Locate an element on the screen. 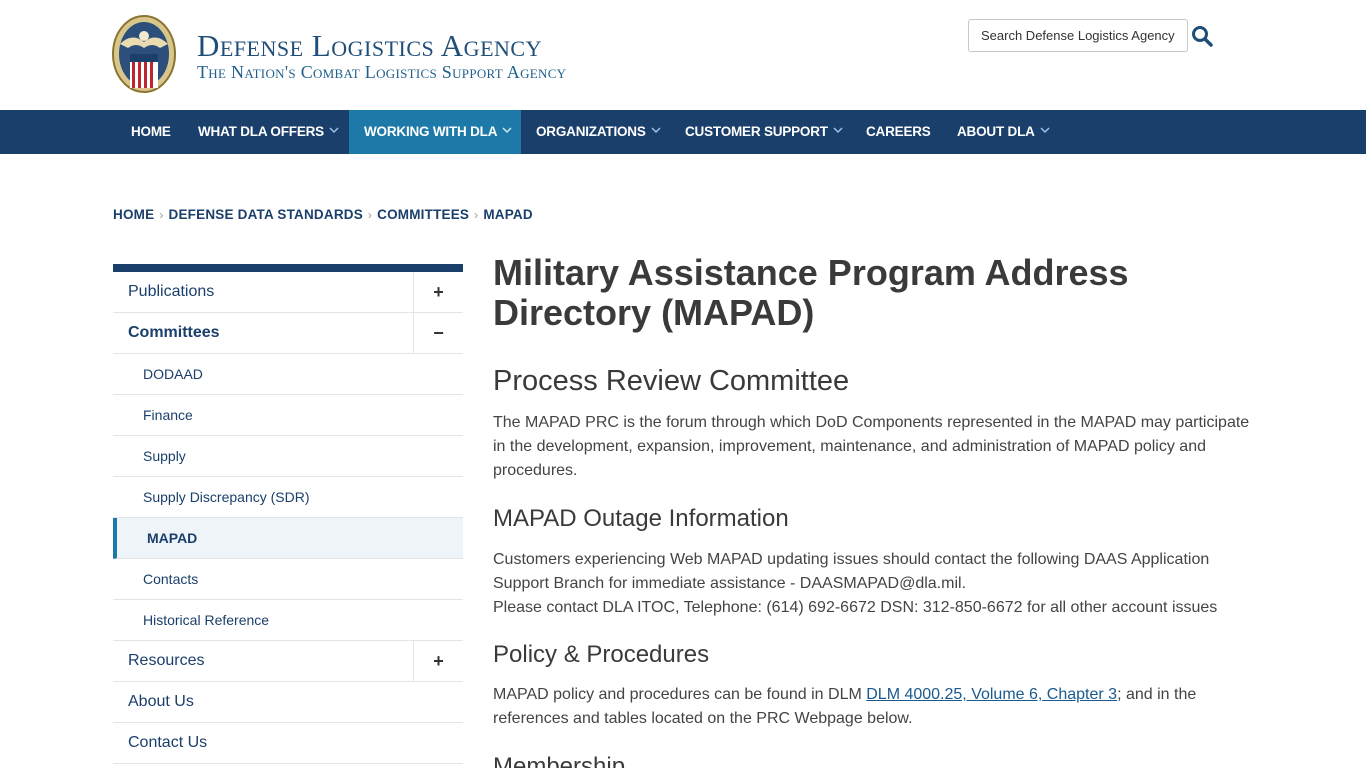 Image resolution: width=1366 pixels, height=768 pixels. nav-working-with-dla: WORKING WITH DLA is located at coordinates (435, 132).